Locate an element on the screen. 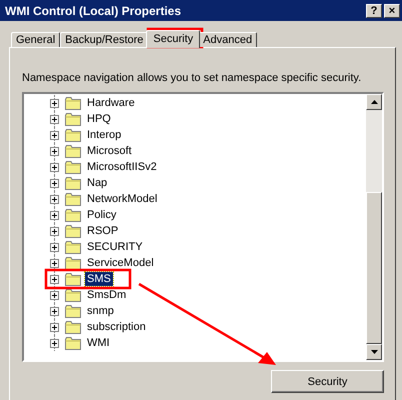 The width and height of the screenshot is (402, 400). tree-item: RSOP is located at coordinates (102, 231).